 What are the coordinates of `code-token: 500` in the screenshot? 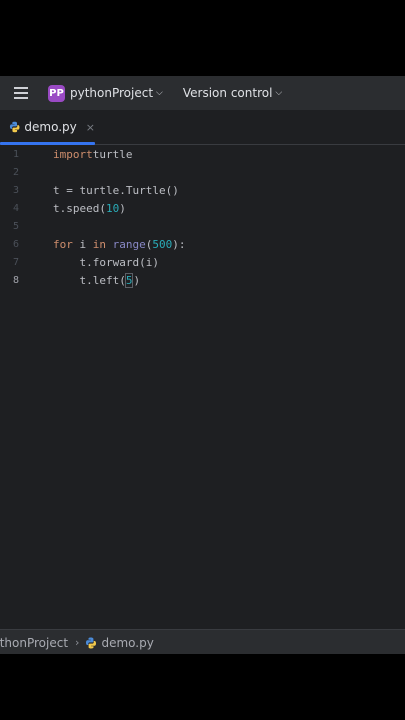 It's located at (162, 244).